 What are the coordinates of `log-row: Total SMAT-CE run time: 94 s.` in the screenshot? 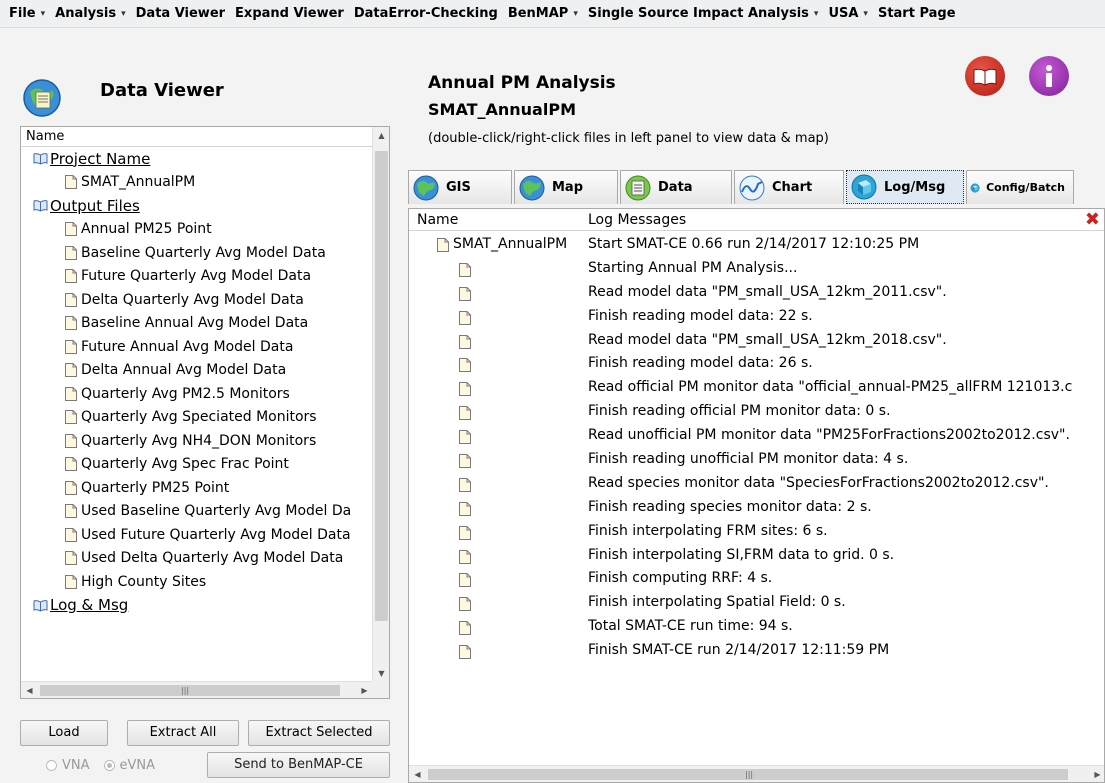 It's located at (756, 627).